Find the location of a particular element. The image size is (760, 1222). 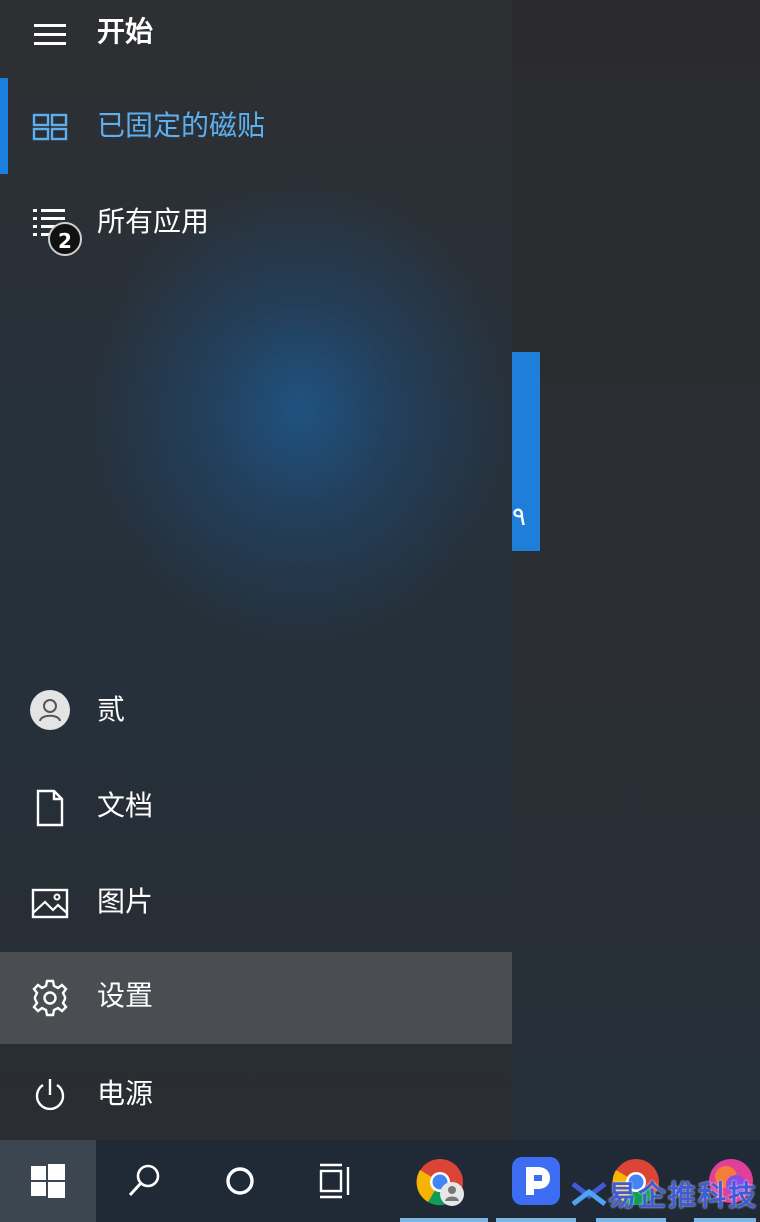

tiles-icon is located at coordinates (50, 127).